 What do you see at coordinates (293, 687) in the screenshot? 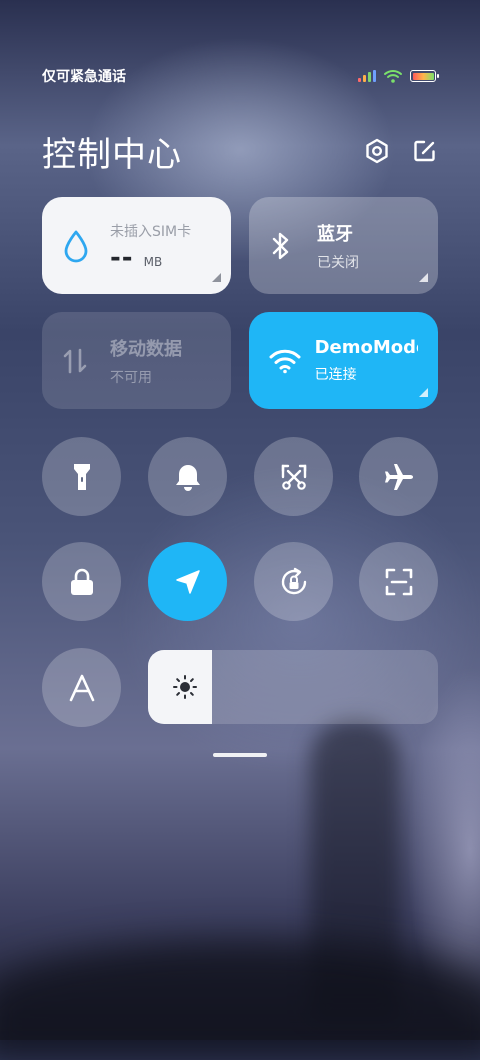
I see `brightness-slider` at bounding box center [293, 687].